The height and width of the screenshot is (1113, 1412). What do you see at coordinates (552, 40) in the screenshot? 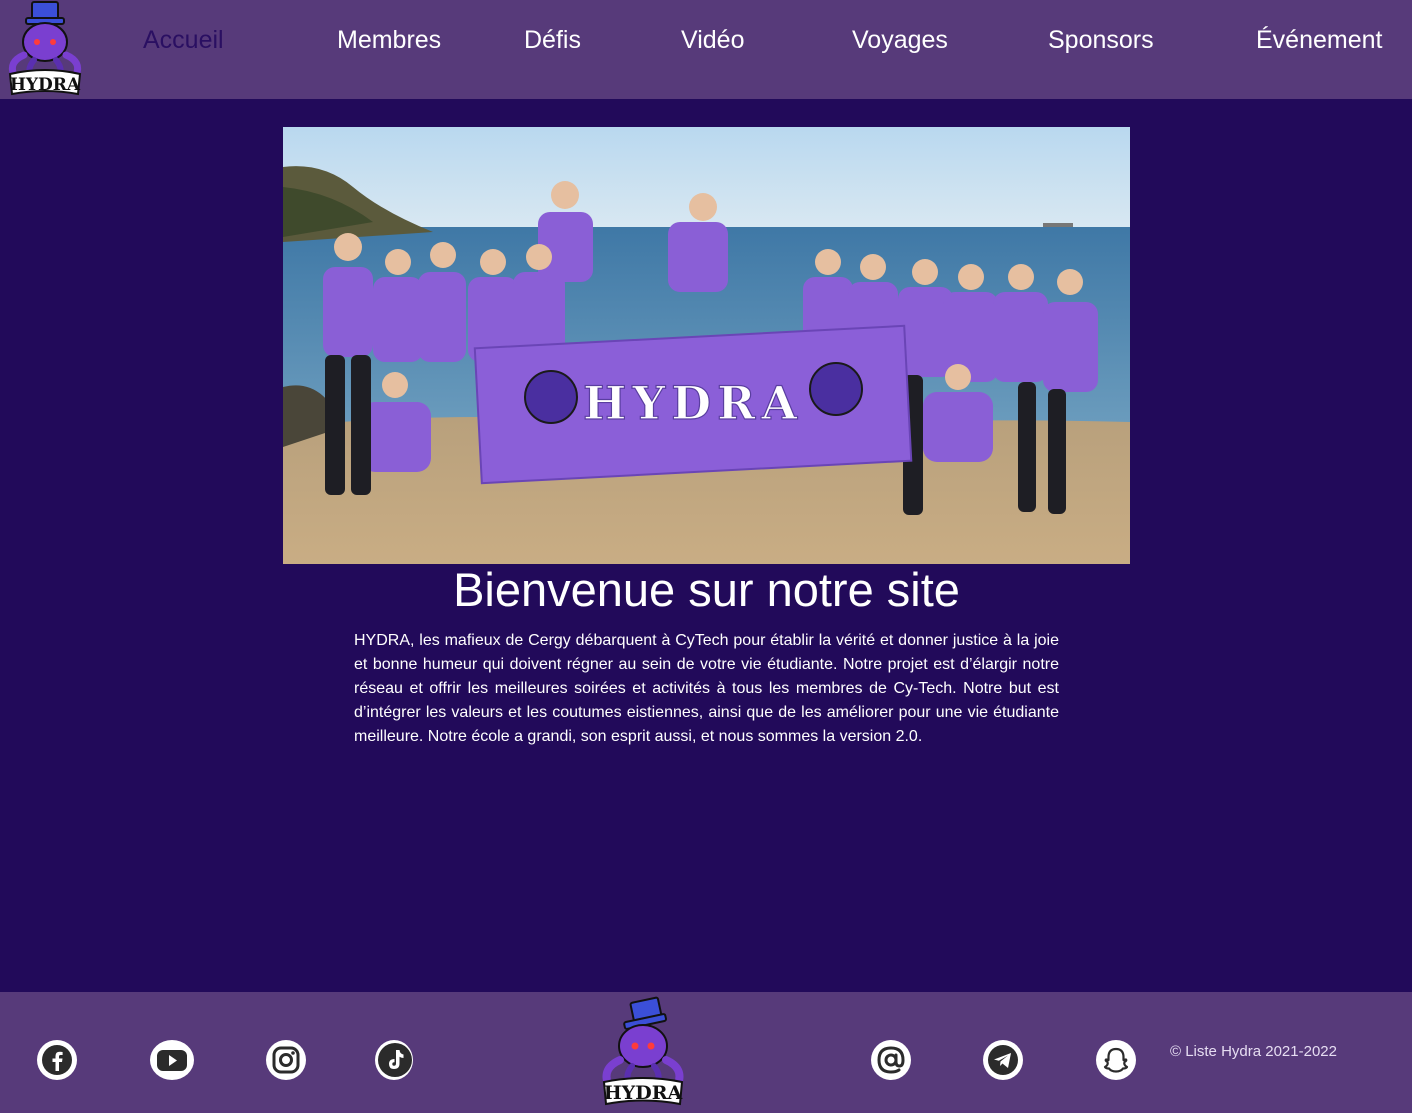
I see `nav-defis: Défis` at bounding box center [552, 40].